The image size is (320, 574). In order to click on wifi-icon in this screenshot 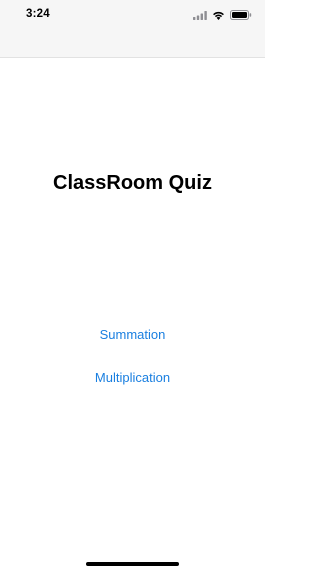, I will do `click(218, 15)`.